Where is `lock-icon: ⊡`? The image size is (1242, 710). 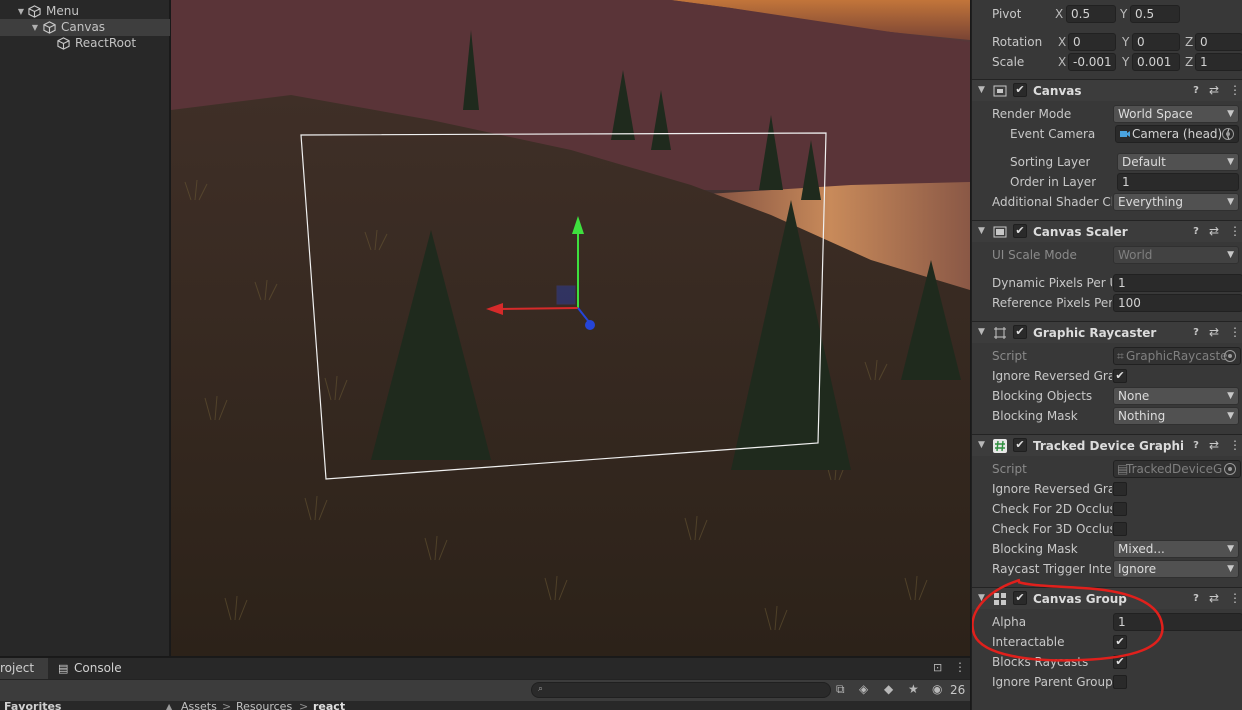 lock-icon: ⊡ is located at coordinates (937, 667).